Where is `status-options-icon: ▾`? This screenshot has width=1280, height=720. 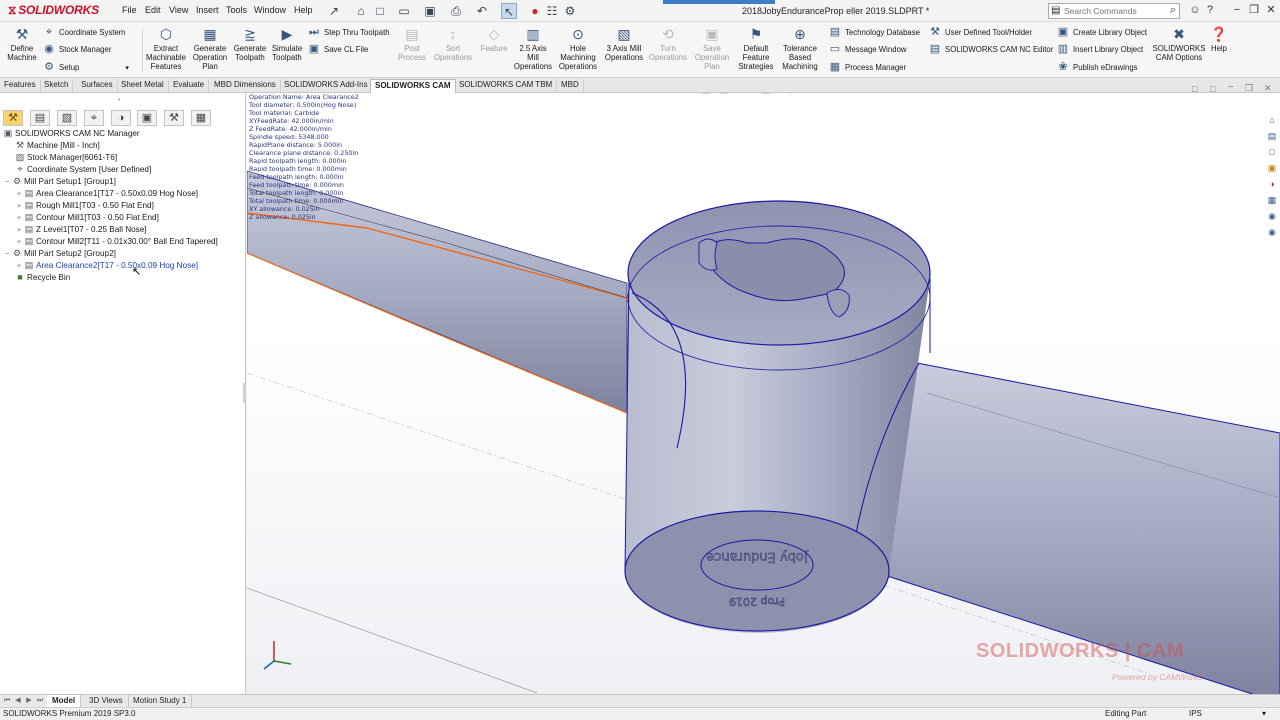 status-options-icon: ▾ is located at coordinates (1264, 713).